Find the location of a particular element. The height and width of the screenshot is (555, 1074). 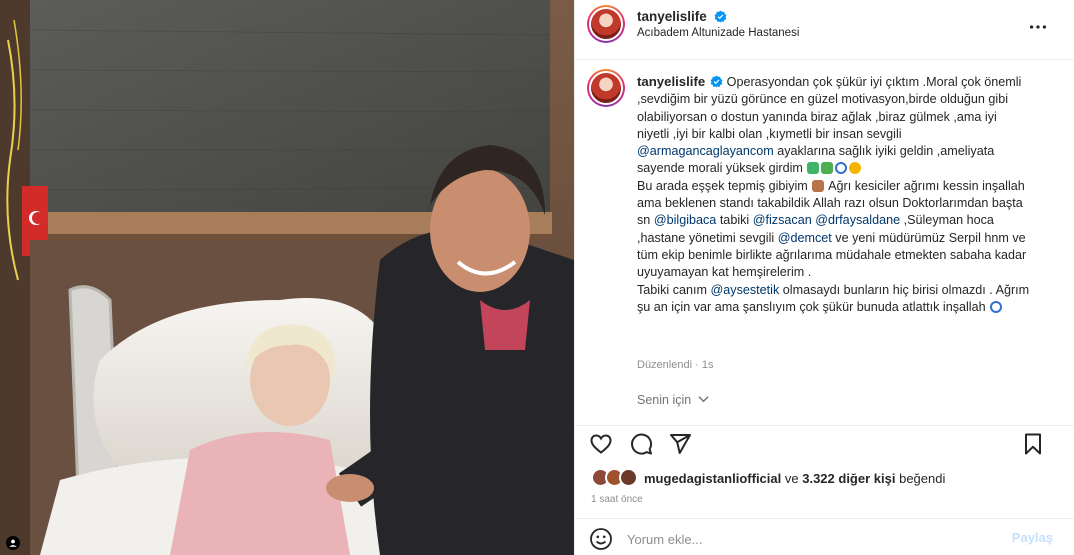

post-actions is located at coordinates (824, 443).